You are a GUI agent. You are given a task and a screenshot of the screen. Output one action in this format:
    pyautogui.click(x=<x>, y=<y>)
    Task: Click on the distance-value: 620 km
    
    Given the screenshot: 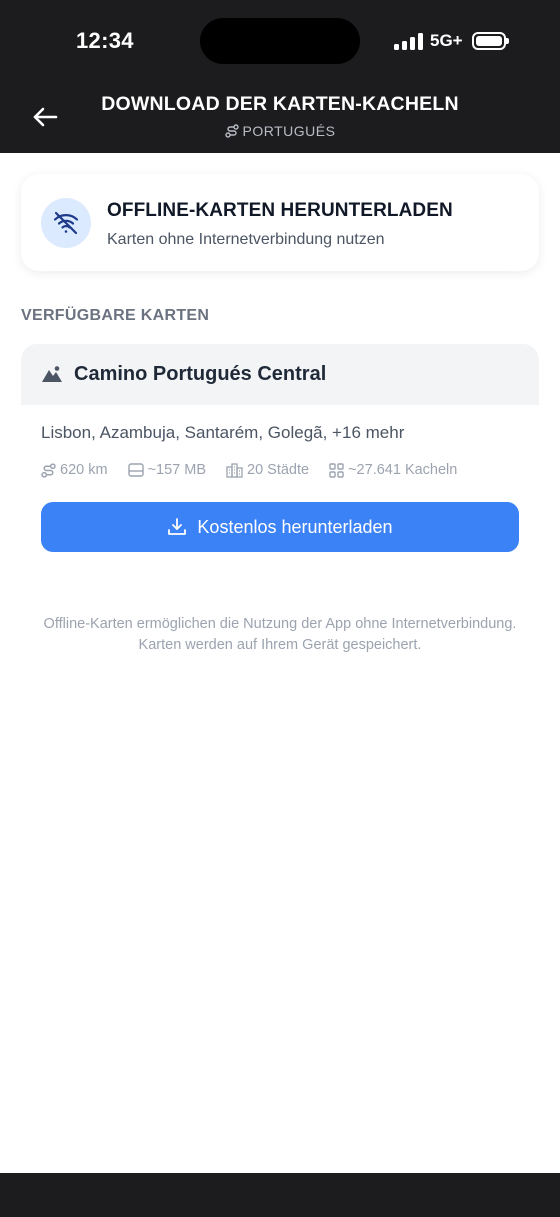 What is the action you would take?
    pyautogui.click(x=84, y=470)
    